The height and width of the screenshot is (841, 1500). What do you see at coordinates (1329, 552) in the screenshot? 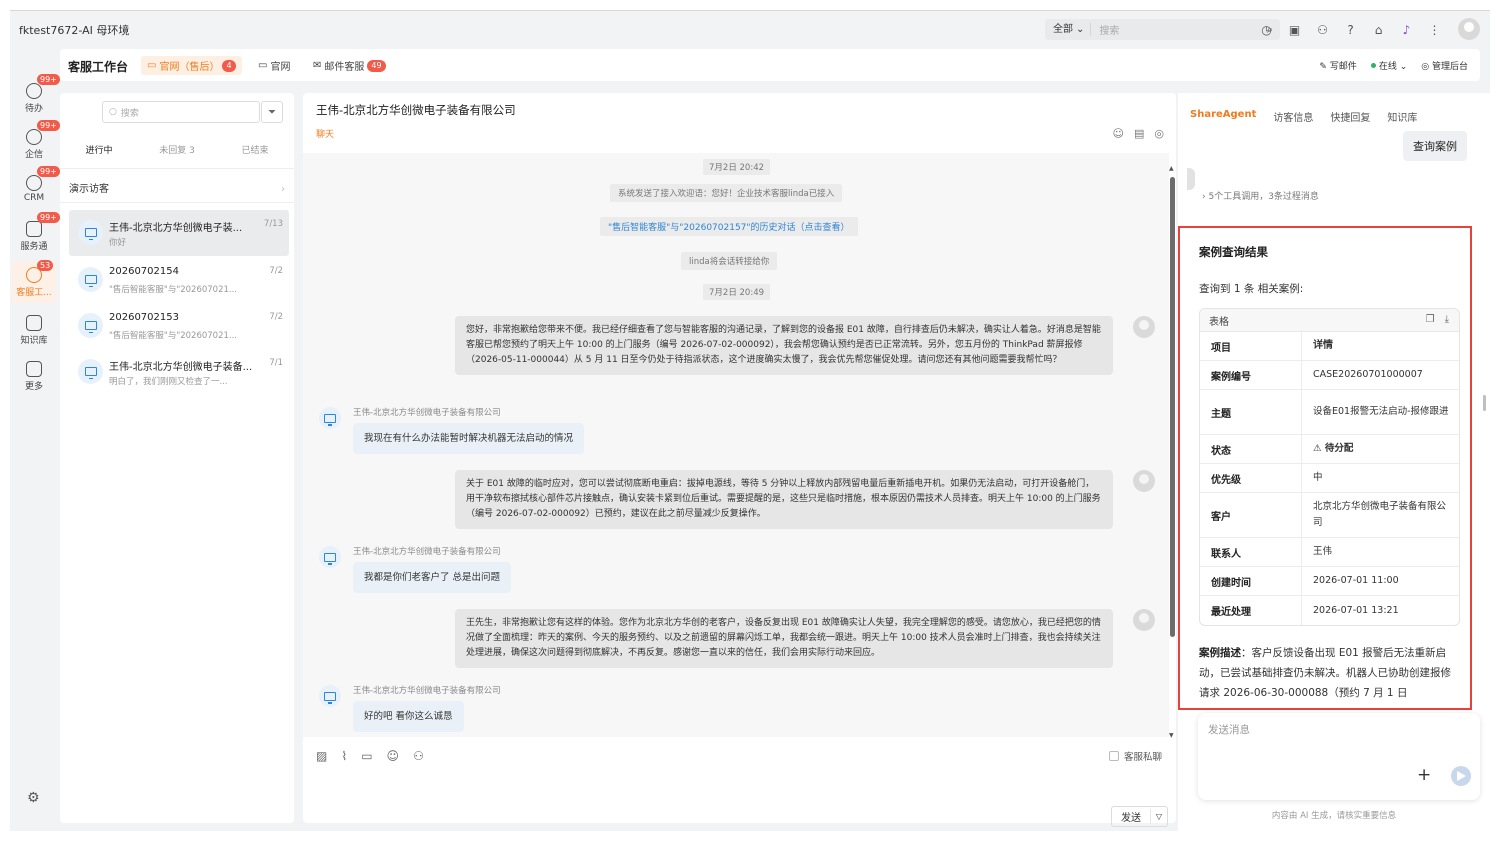
I see `table-row: 联系人 王伟` at bounding box center [1329, 552].